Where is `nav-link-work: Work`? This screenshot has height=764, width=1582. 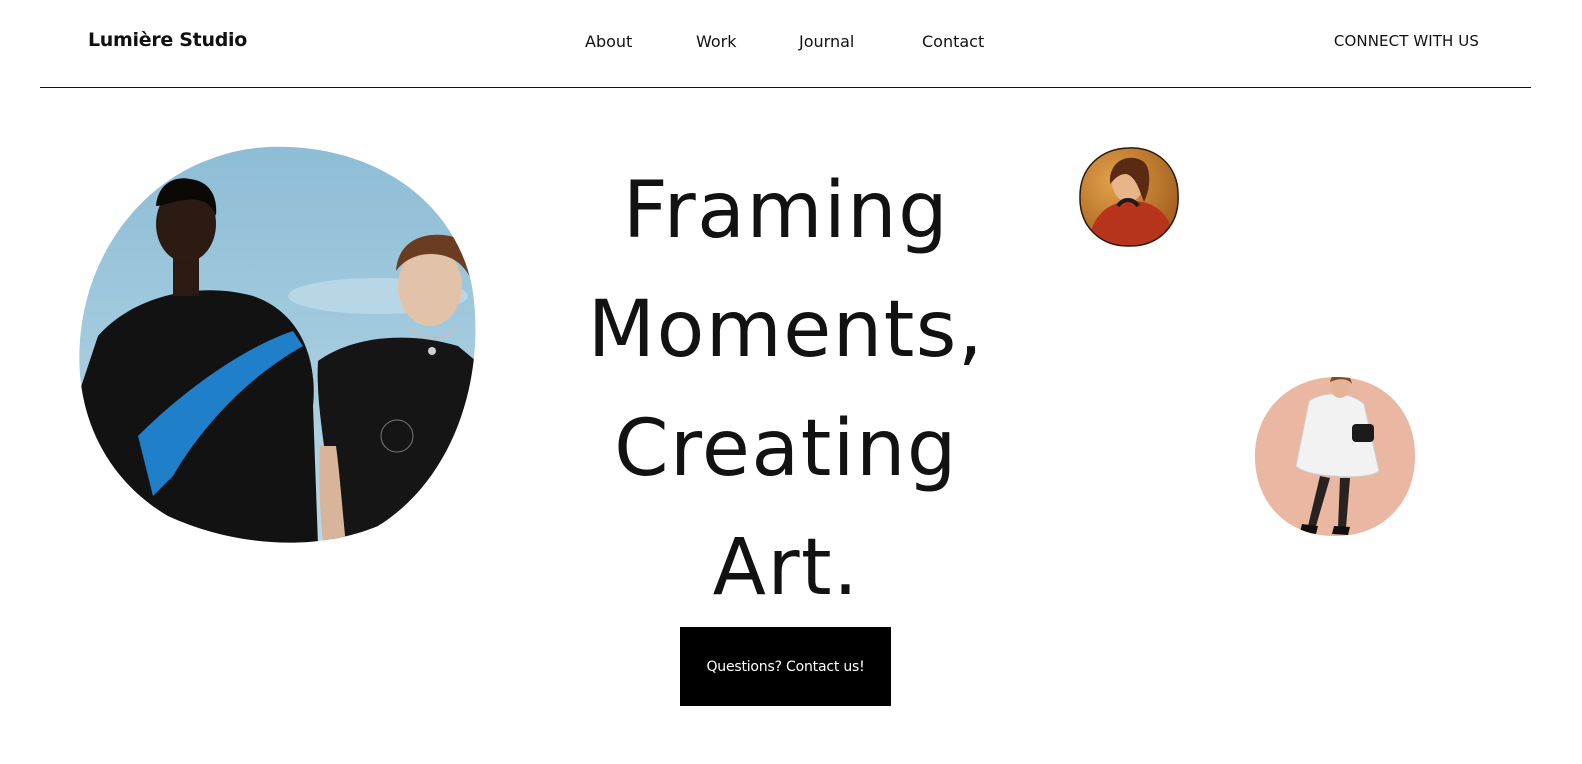 nav-link-work: Work is located at coordinates (716, 41).